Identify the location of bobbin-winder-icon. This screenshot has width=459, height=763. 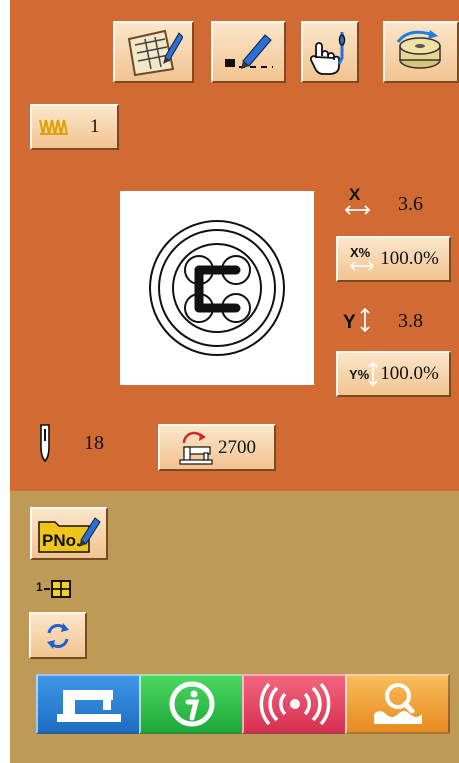
(418, 49).